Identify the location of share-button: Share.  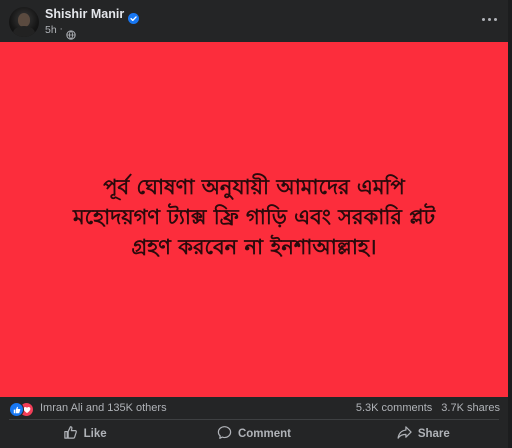
(423, 434).